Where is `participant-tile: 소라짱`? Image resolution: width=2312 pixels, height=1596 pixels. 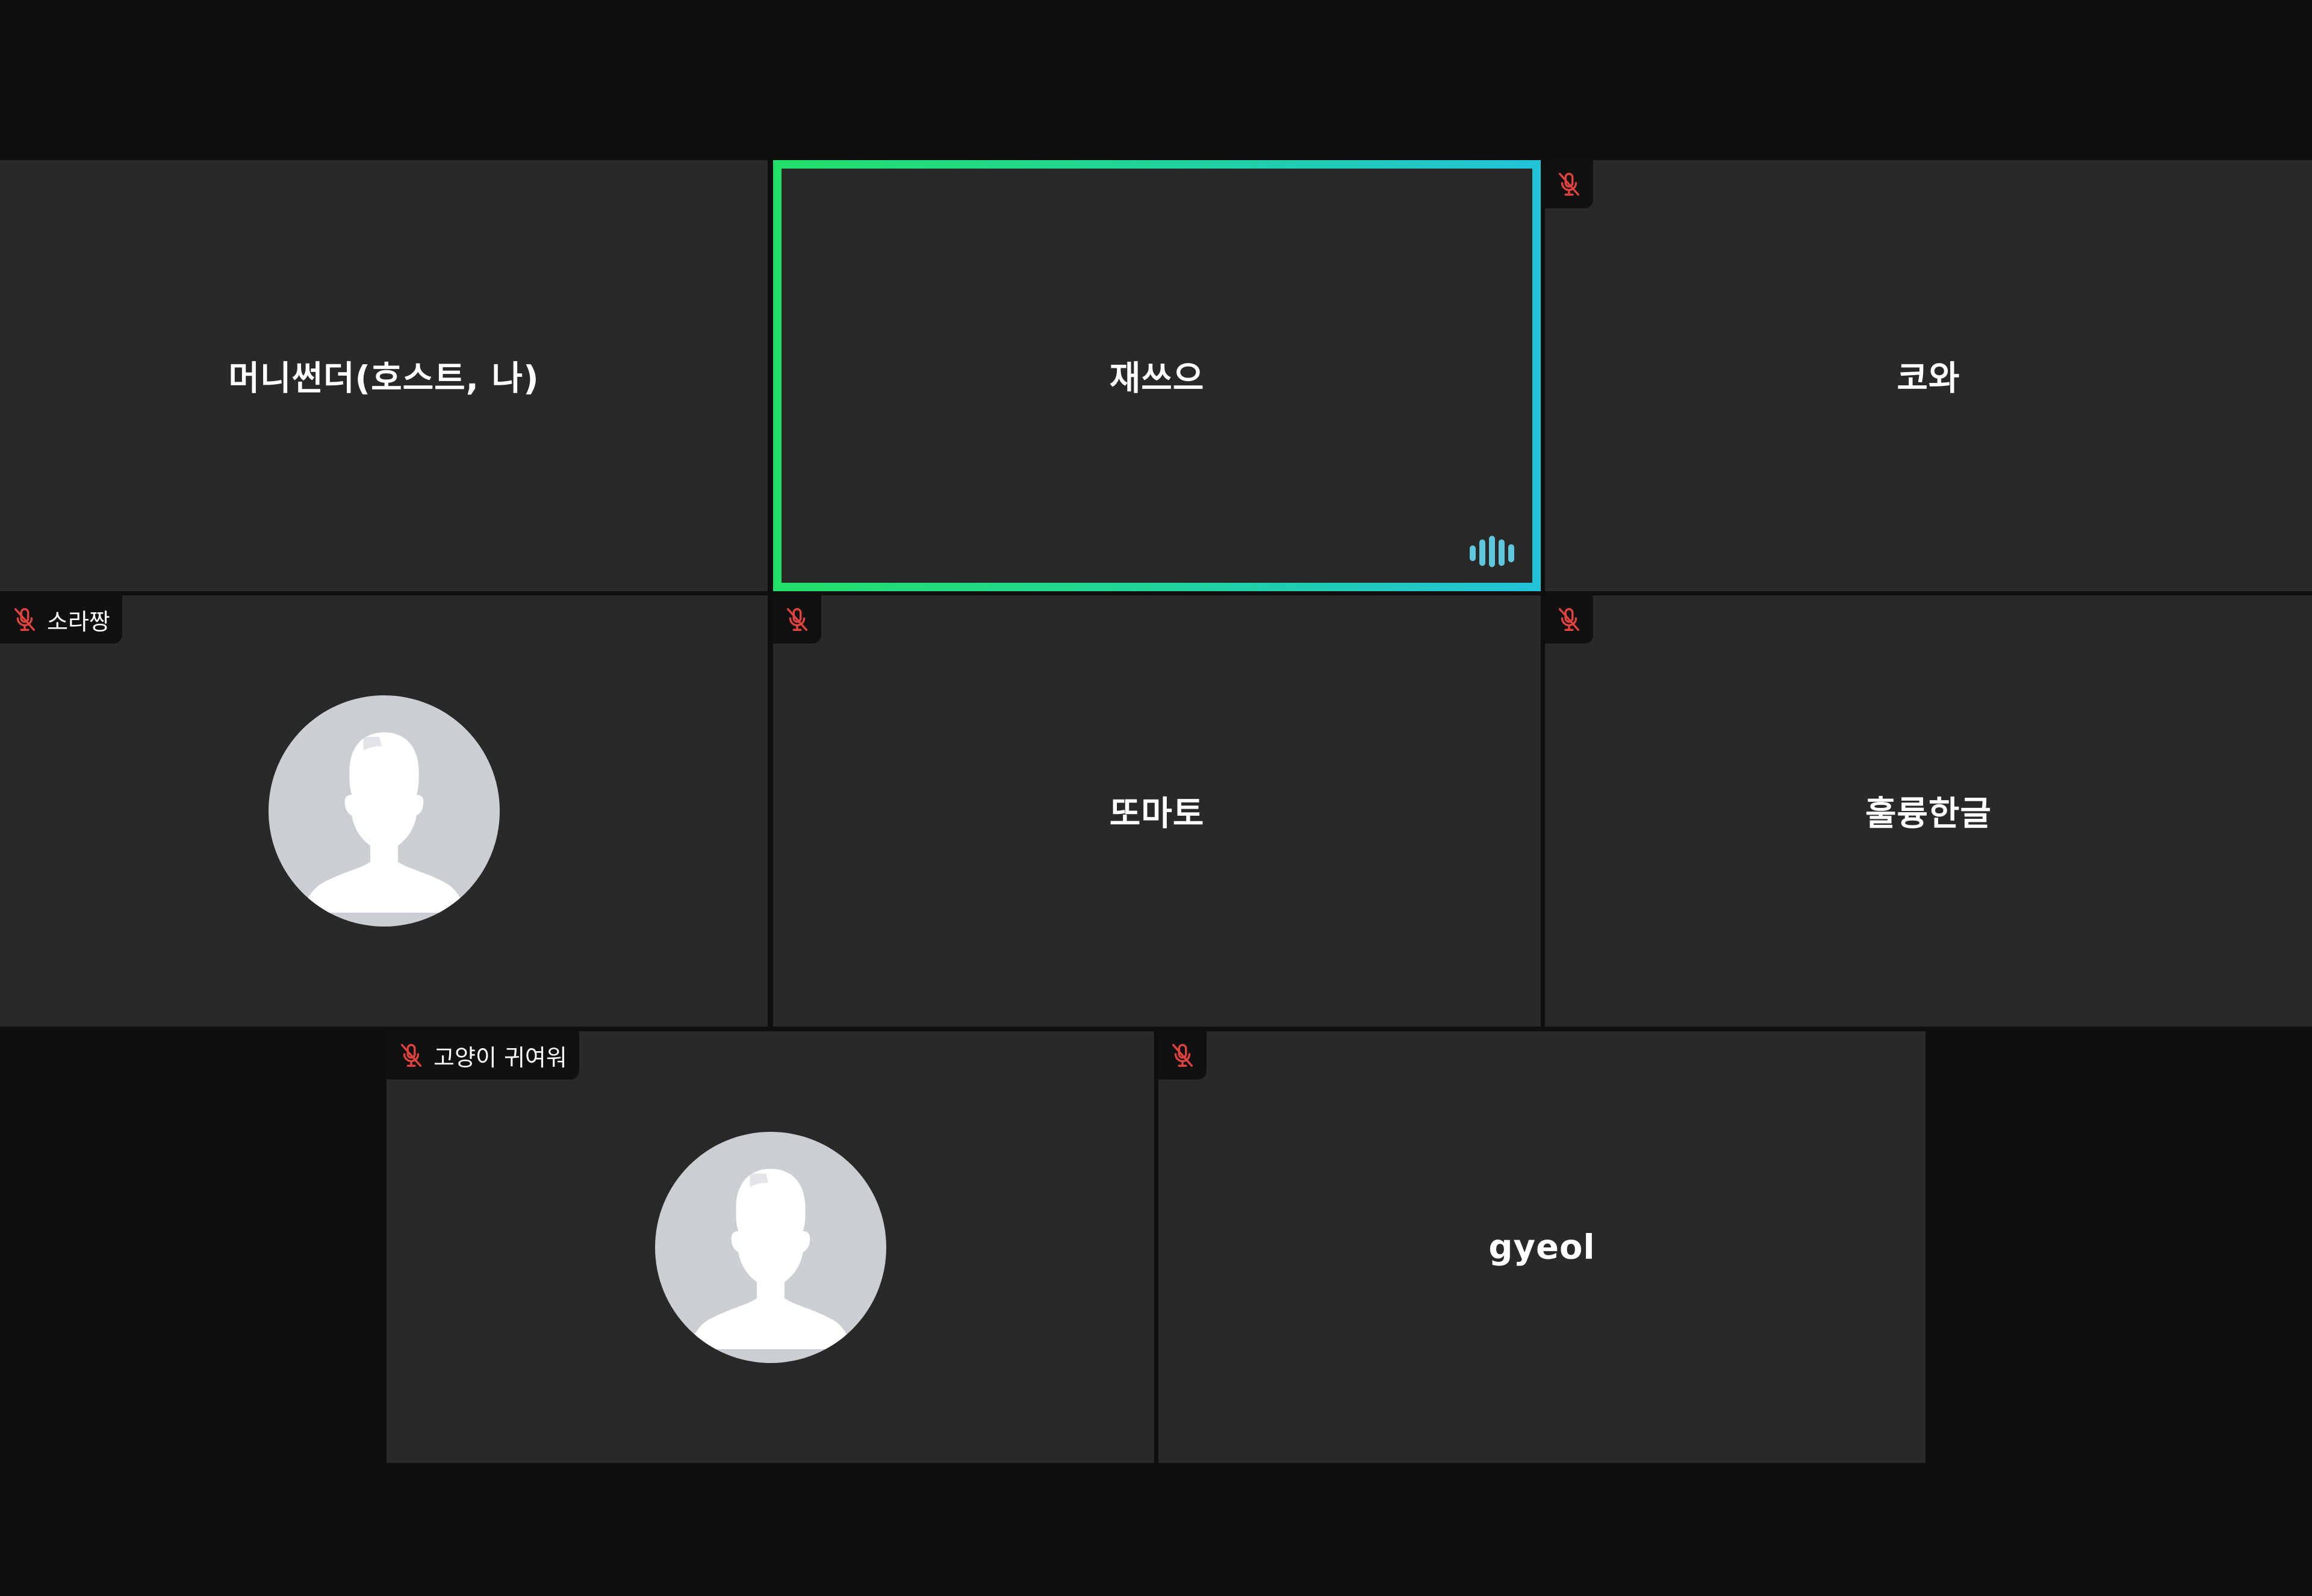 participant-tile: 소라짱 is located at coordinates (384, 810).